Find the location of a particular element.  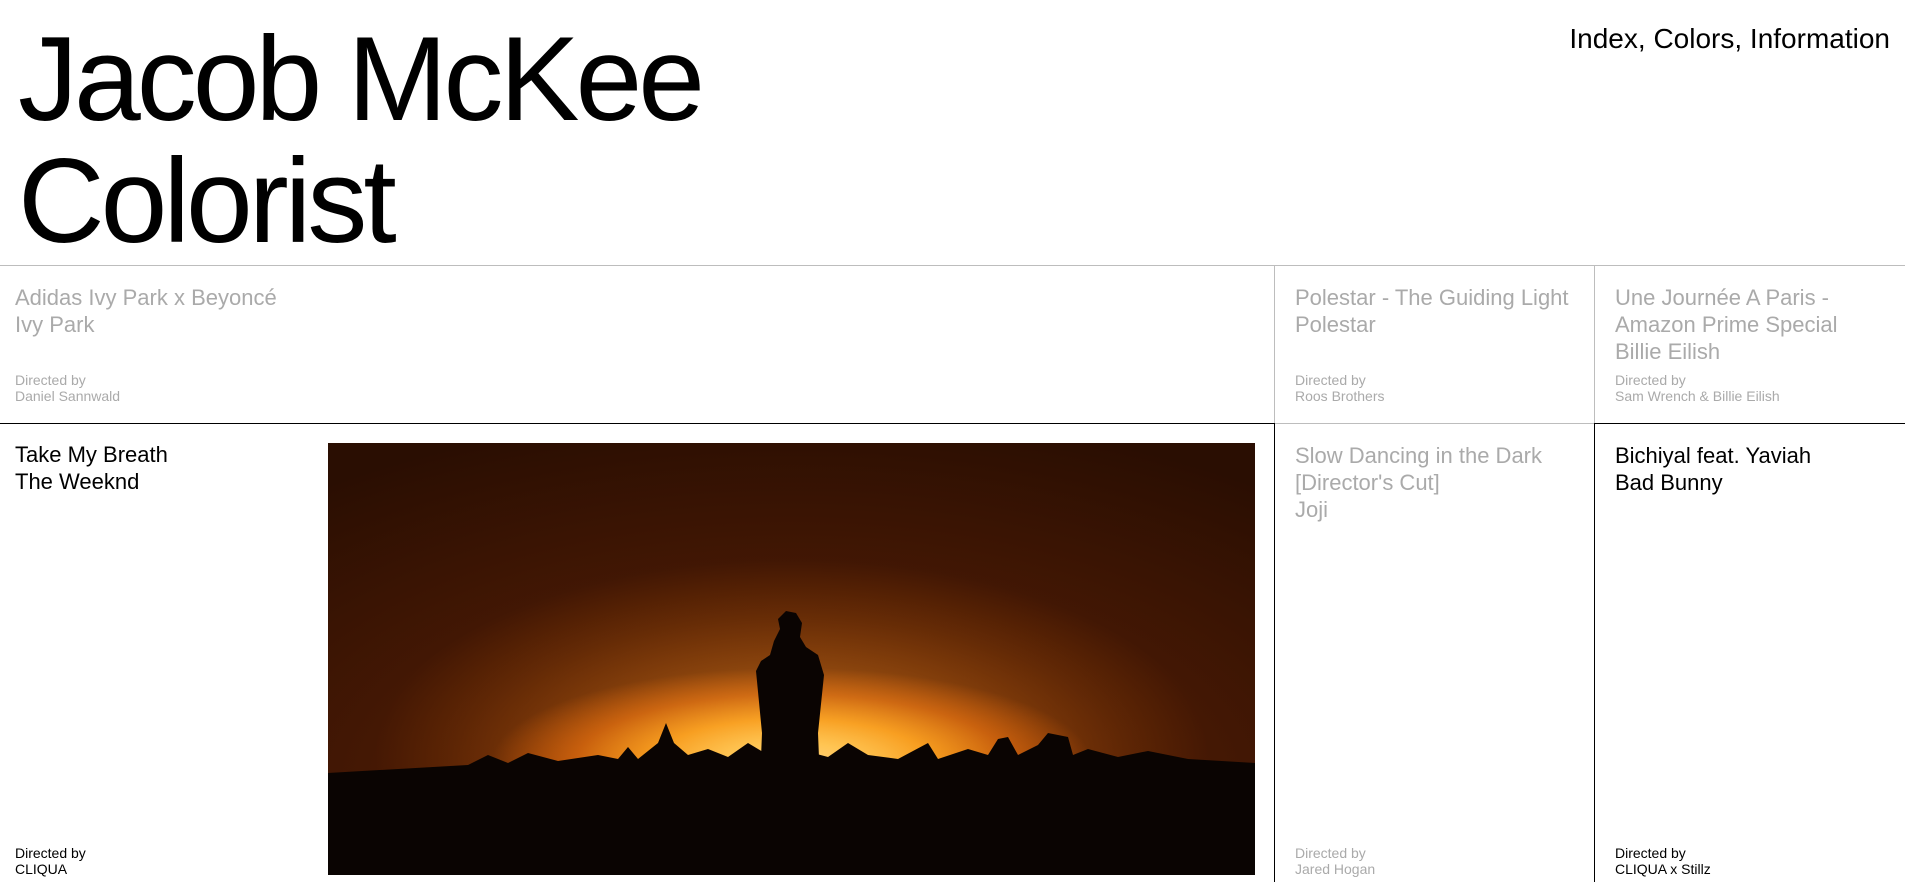

project-credits: Directed by Jared Hogan is located at coordinates (1335, 861).